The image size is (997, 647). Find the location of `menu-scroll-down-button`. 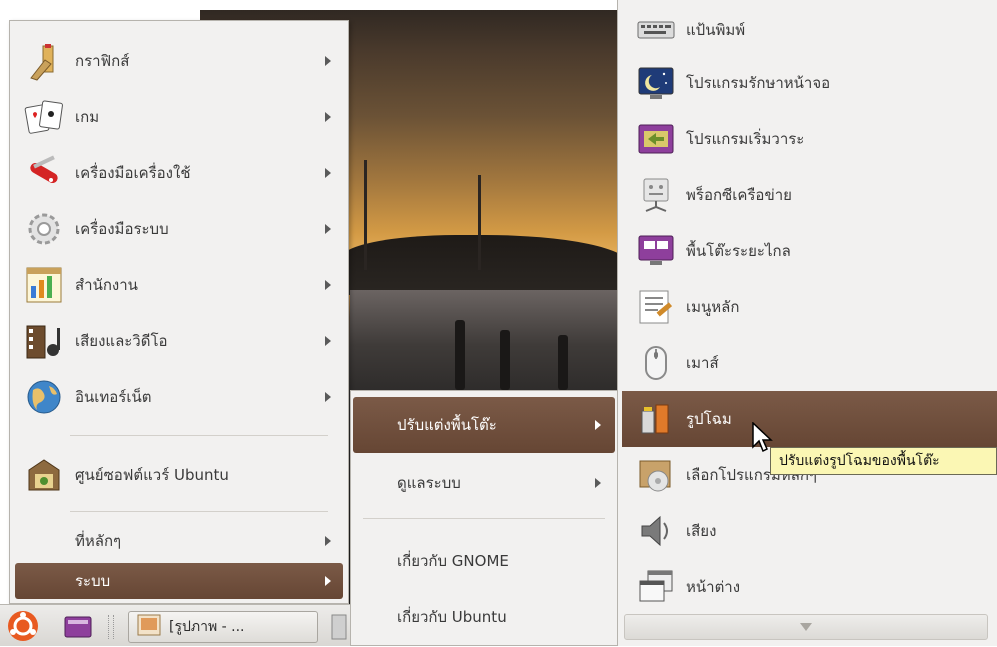

menu-scroll-down-button is located at coordinates (806, 627).